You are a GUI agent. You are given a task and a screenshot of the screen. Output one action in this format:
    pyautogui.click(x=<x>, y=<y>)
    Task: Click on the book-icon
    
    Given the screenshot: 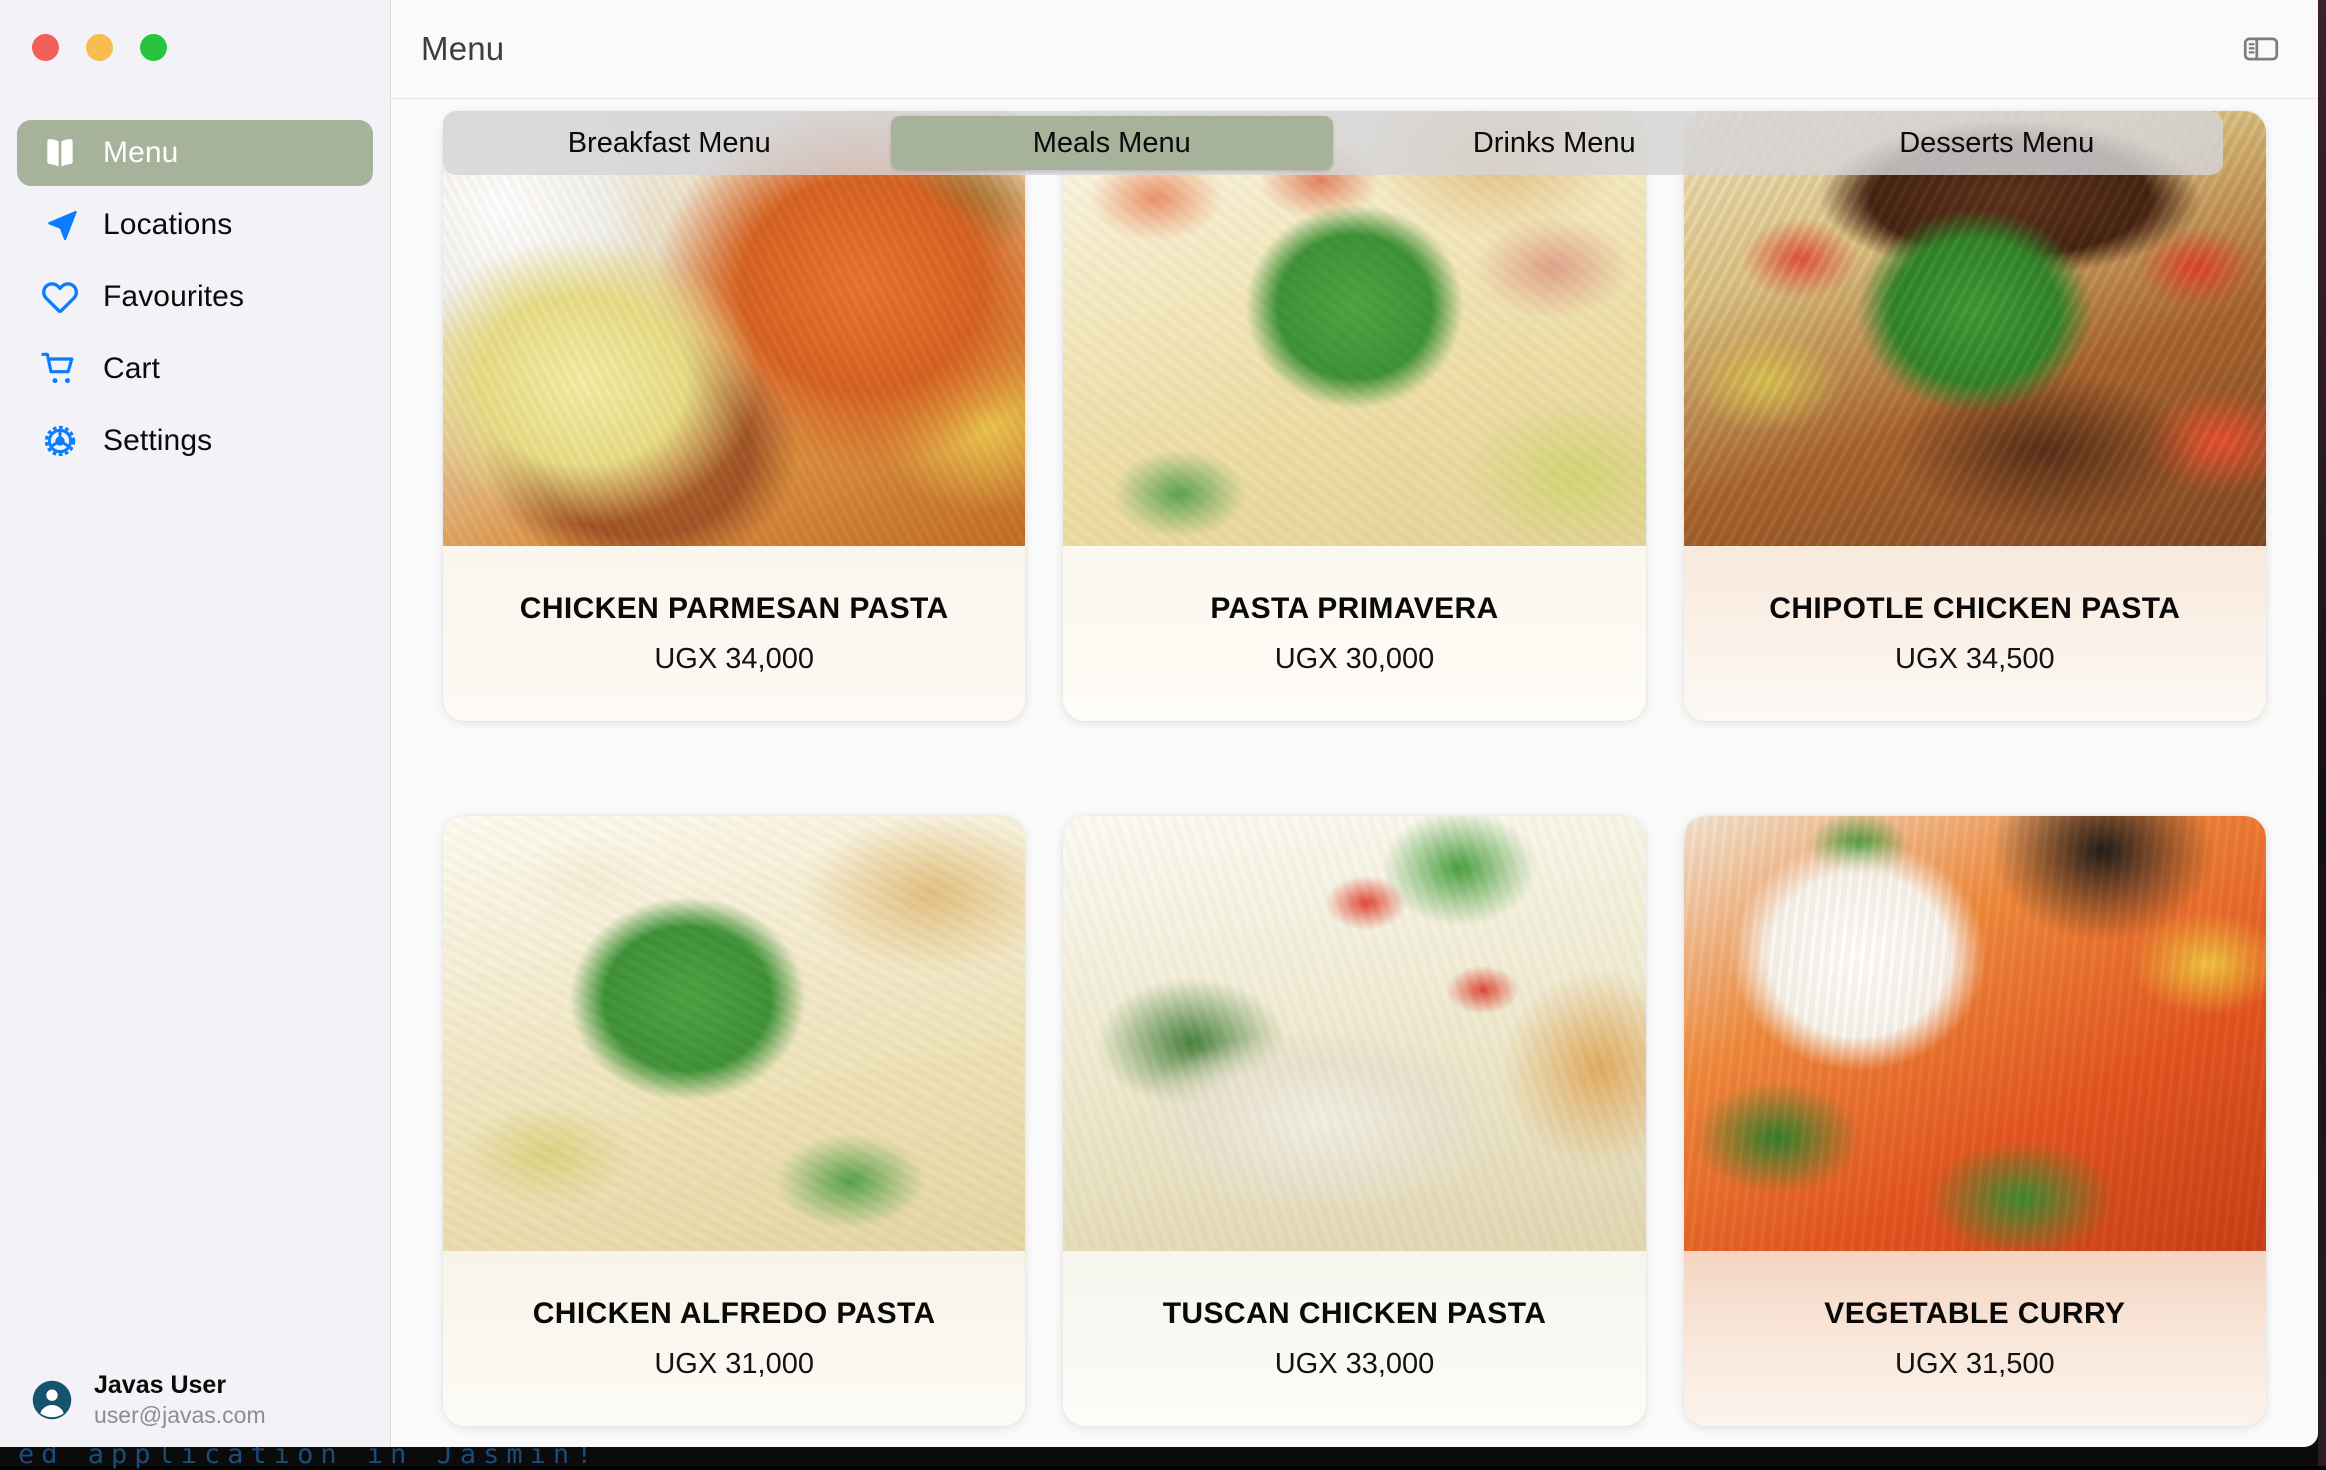 What is the action you would take?
    pyautogui.click(x=60, y=153)
    